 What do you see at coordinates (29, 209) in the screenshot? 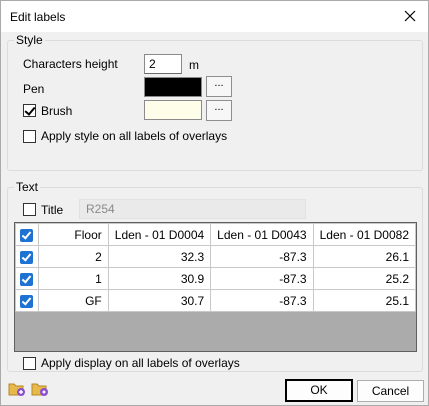
I see `title-checkbox` at bounding box center [29, 209].